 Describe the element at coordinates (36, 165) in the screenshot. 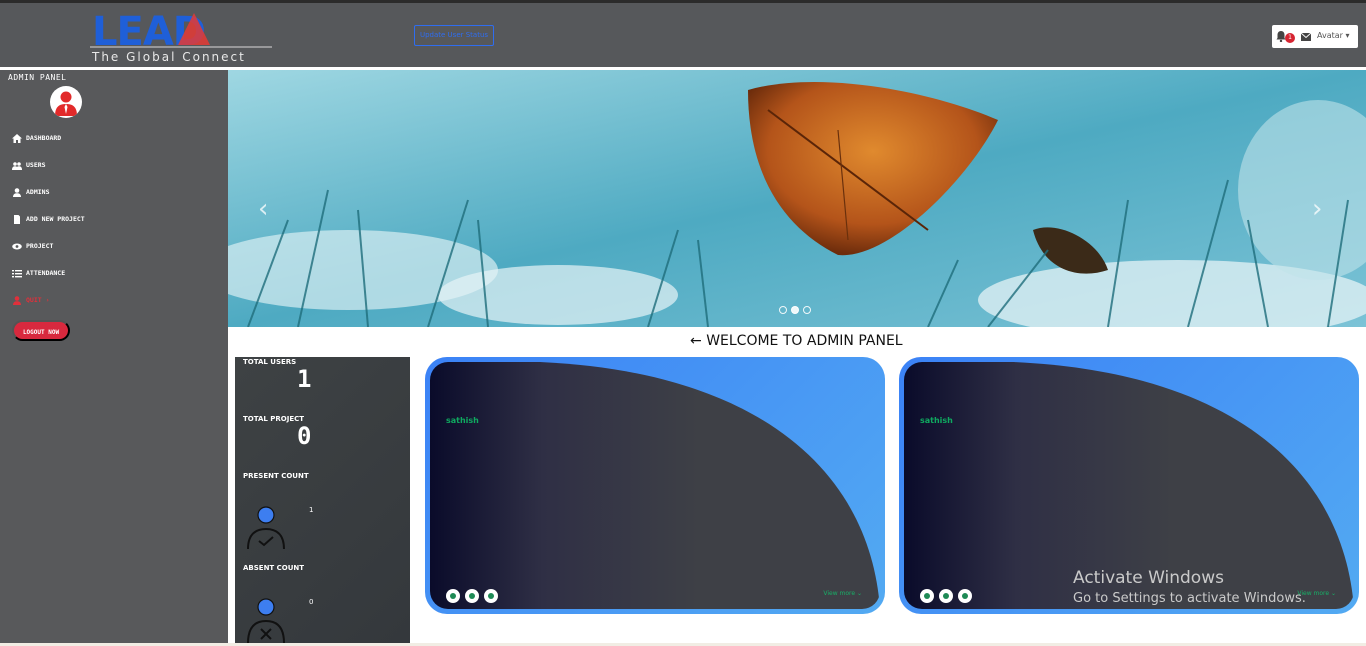

I see `sidebar-item-label: USERS` at that location.